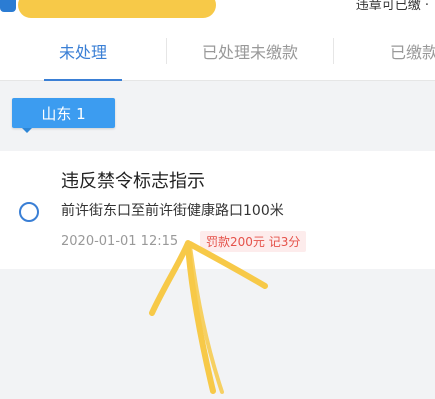 The width and height of the screenshot is (435, 399). What do you see at coordinates (412, 51) in the screenshot?
I see `tab-paid: 已缴款` at bounding box center [412, 51].